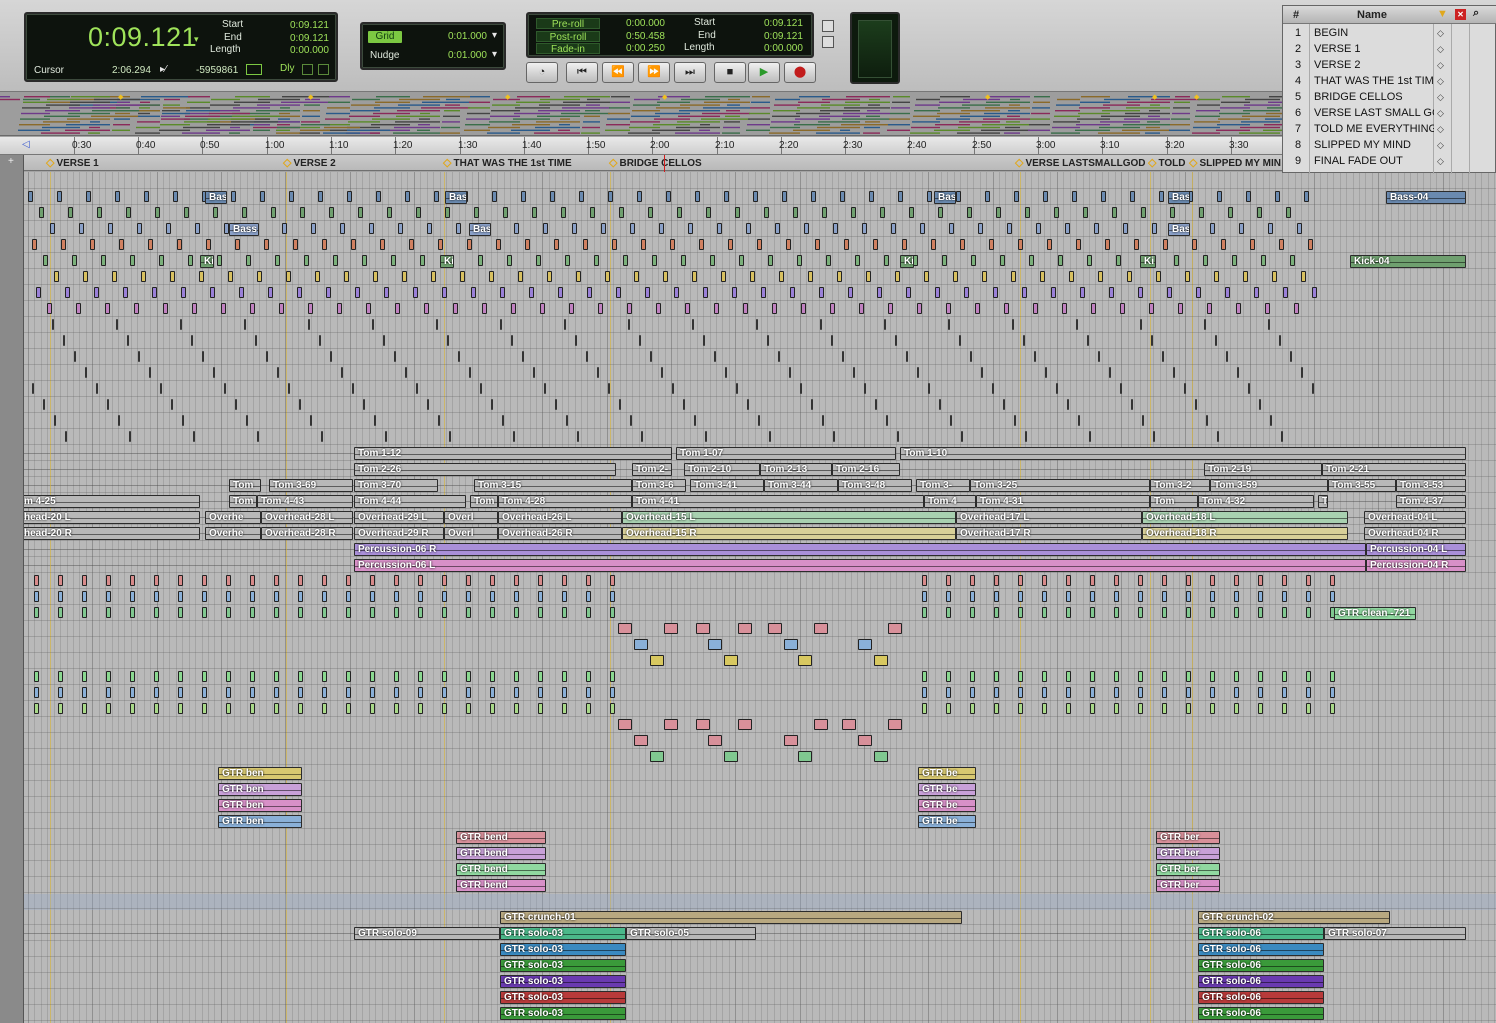  I want to click on fadein-value: 0:00.250, so click(645, 48).